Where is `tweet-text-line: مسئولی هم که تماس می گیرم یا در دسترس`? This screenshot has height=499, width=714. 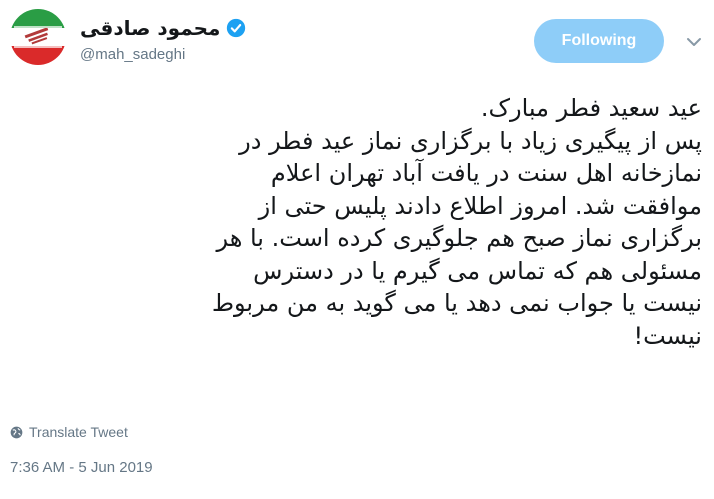
tweet-text-line: مسئولی هم که تماس می گیرم یا در دسترس is located at coordinates (477, 270).